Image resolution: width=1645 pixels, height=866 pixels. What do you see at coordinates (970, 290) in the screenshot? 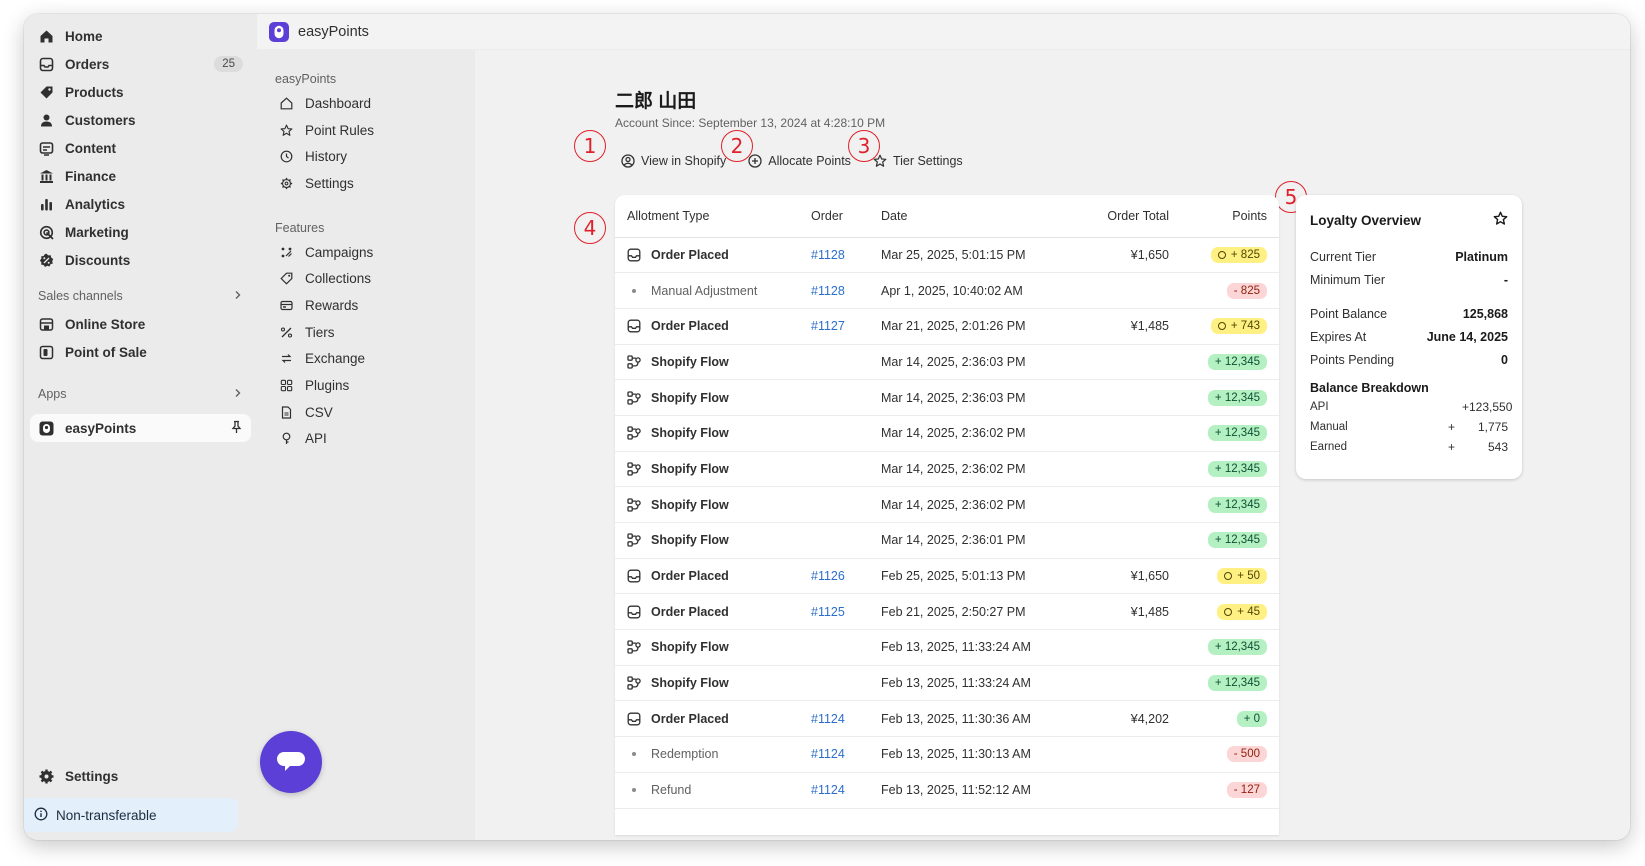
I see `cell-date: Apr 1, 2025, 10:40:02 AM` at bounding box center [970, 290].